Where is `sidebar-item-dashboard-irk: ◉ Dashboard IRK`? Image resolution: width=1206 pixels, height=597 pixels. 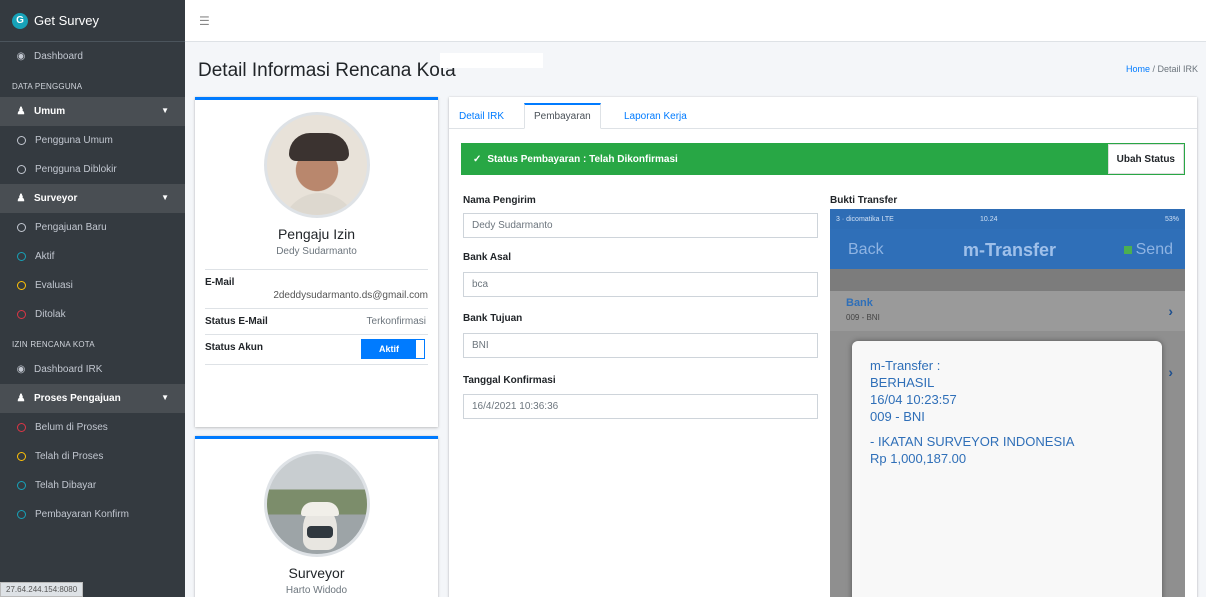 sidebar-item-dashboard-irk: ◉ Dashboard IRK is located at coordinates (92, 369).